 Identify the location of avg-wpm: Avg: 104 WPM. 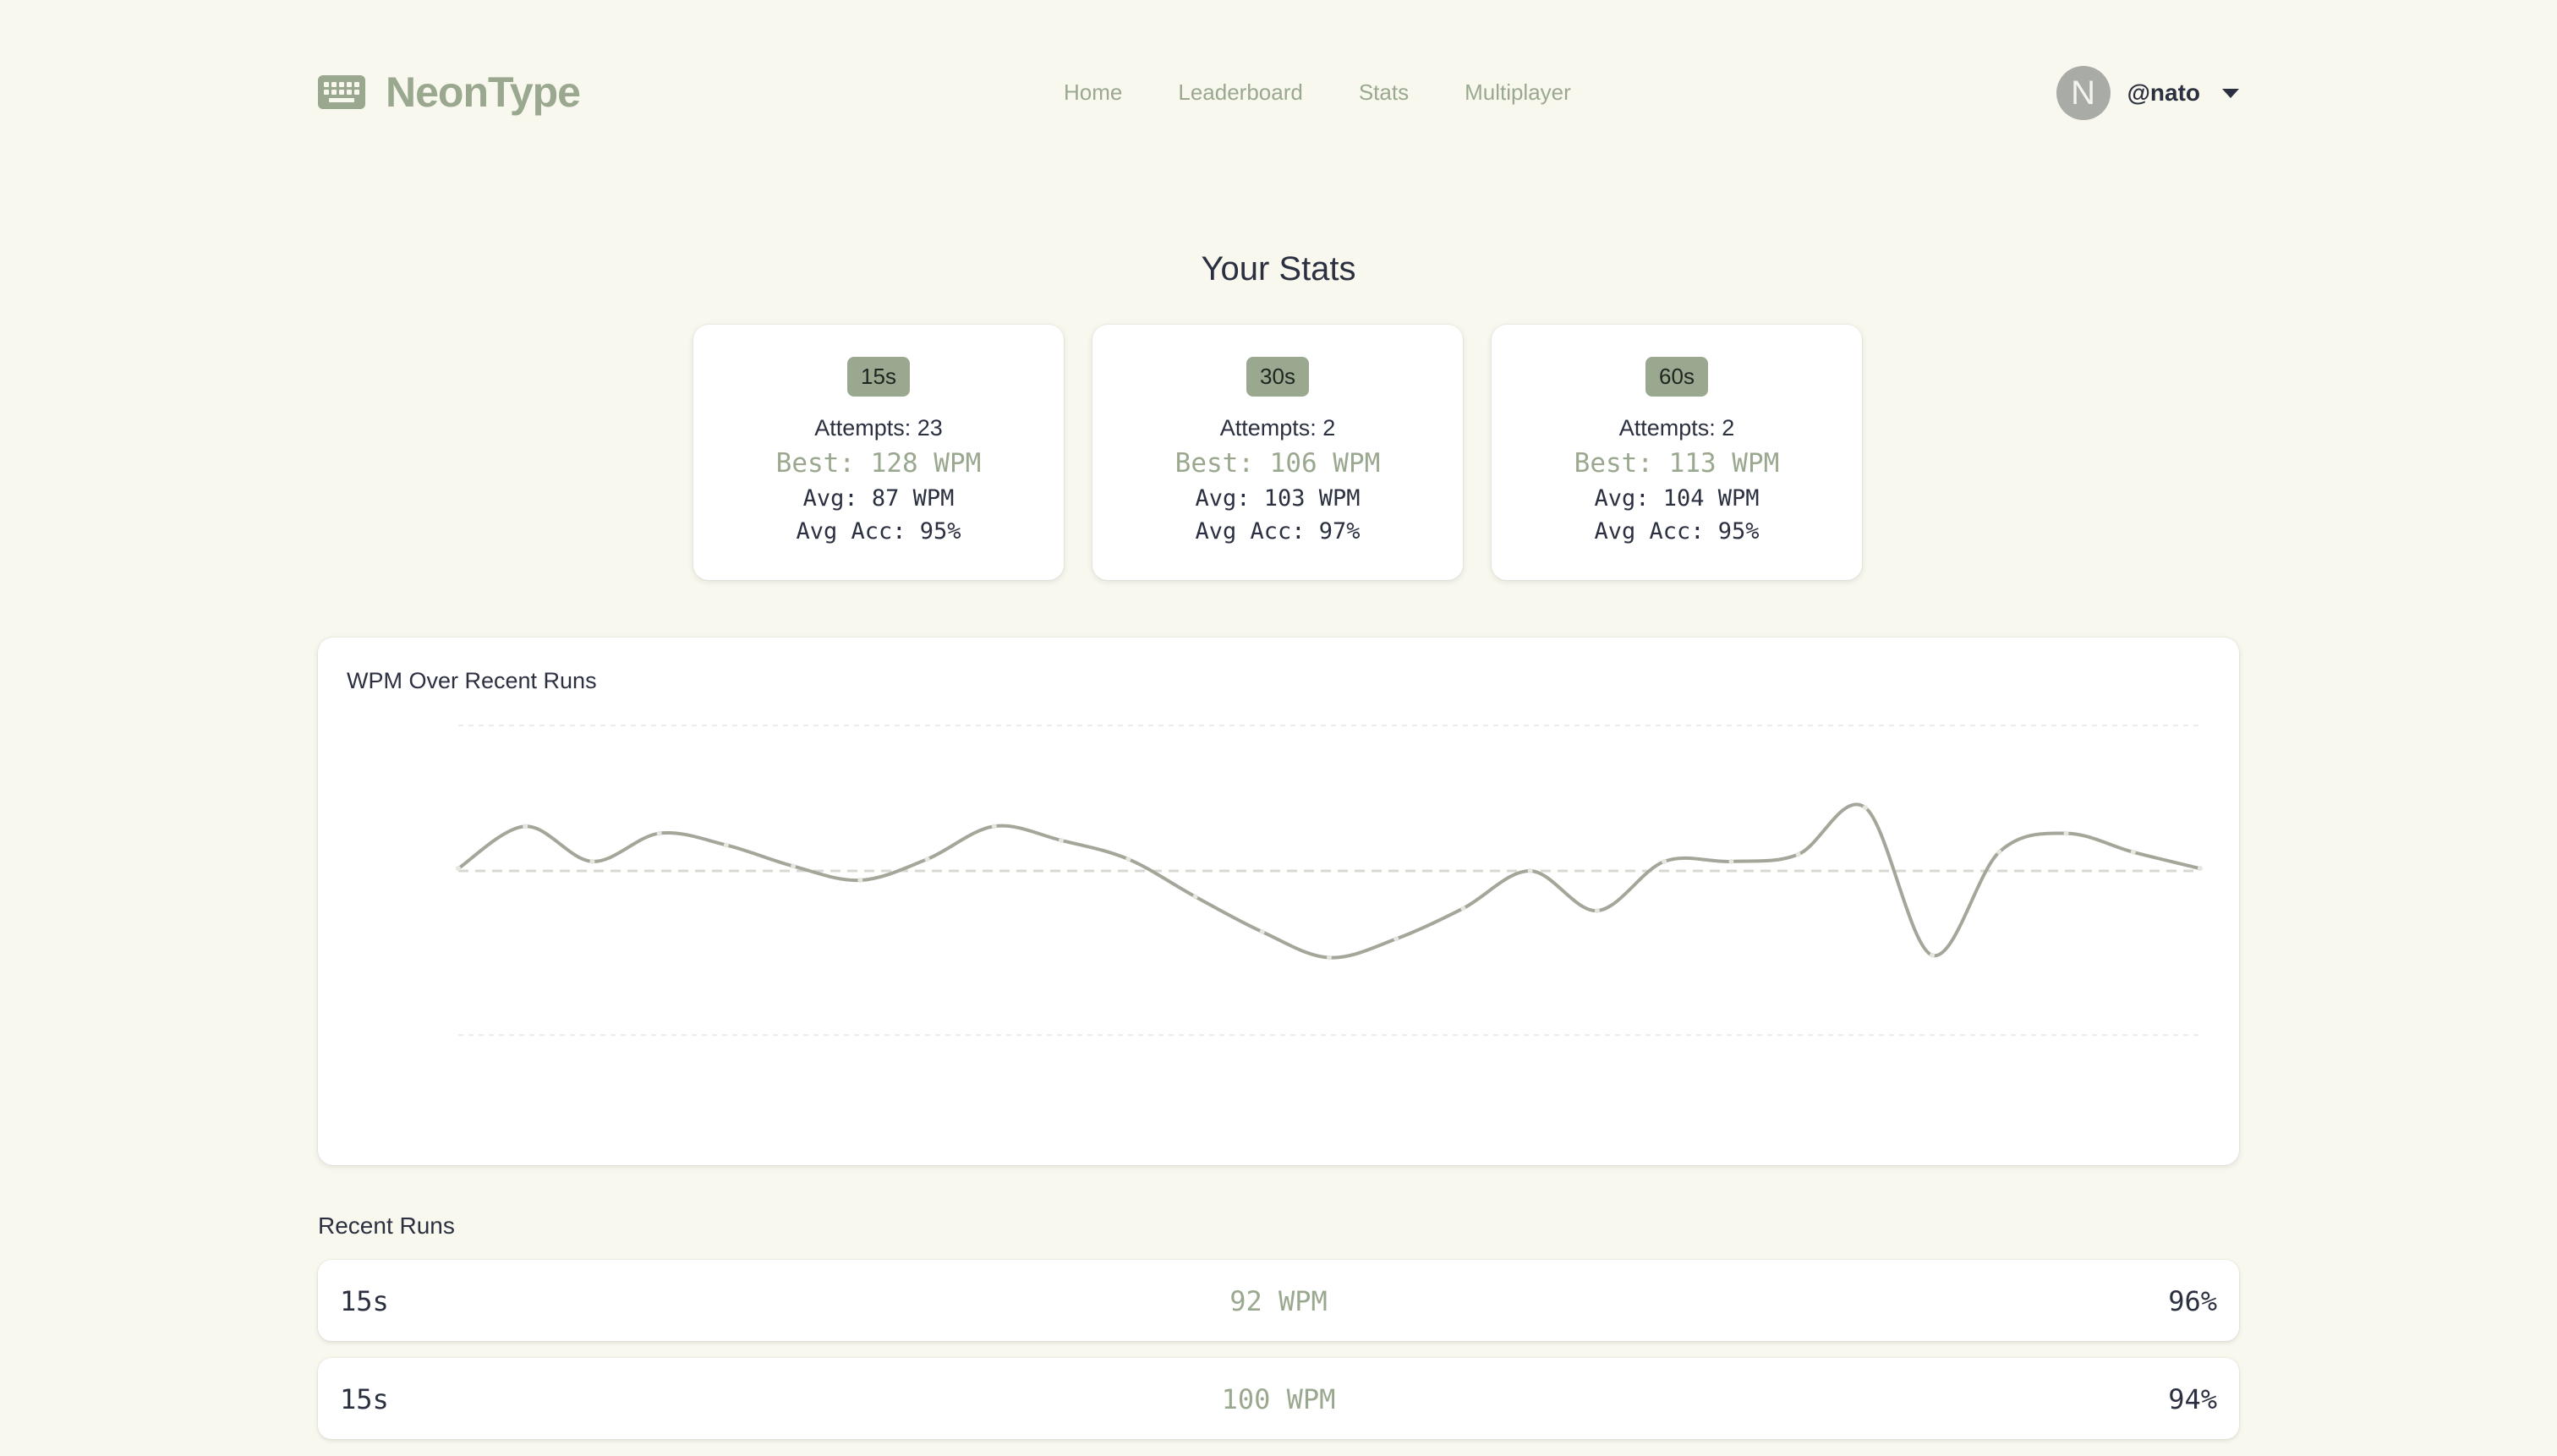
(1677, 498).